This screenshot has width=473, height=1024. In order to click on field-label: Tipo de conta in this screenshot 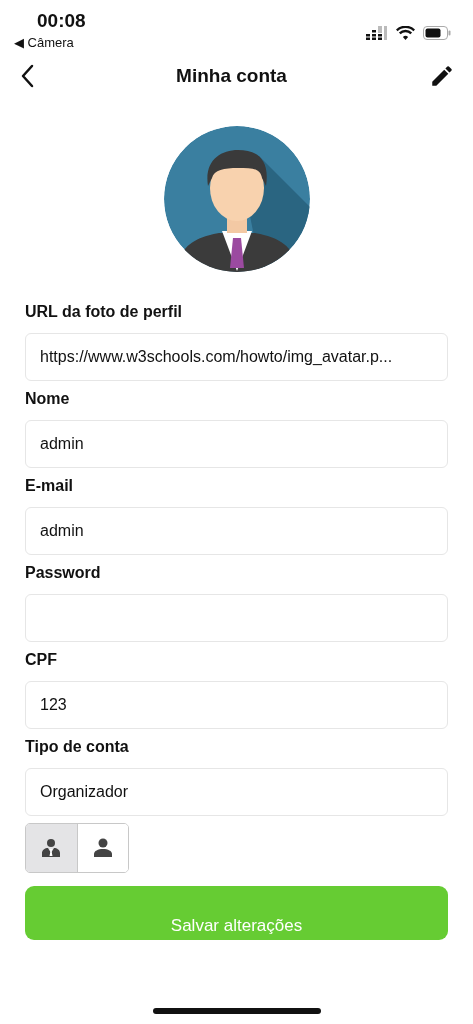, I will do `click(77, 747)`.